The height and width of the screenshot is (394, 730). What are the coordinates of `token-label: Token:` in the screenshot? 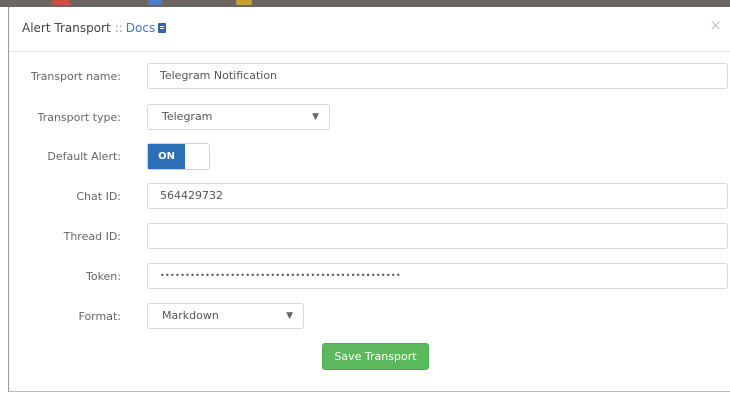 It's located at (103, 276).